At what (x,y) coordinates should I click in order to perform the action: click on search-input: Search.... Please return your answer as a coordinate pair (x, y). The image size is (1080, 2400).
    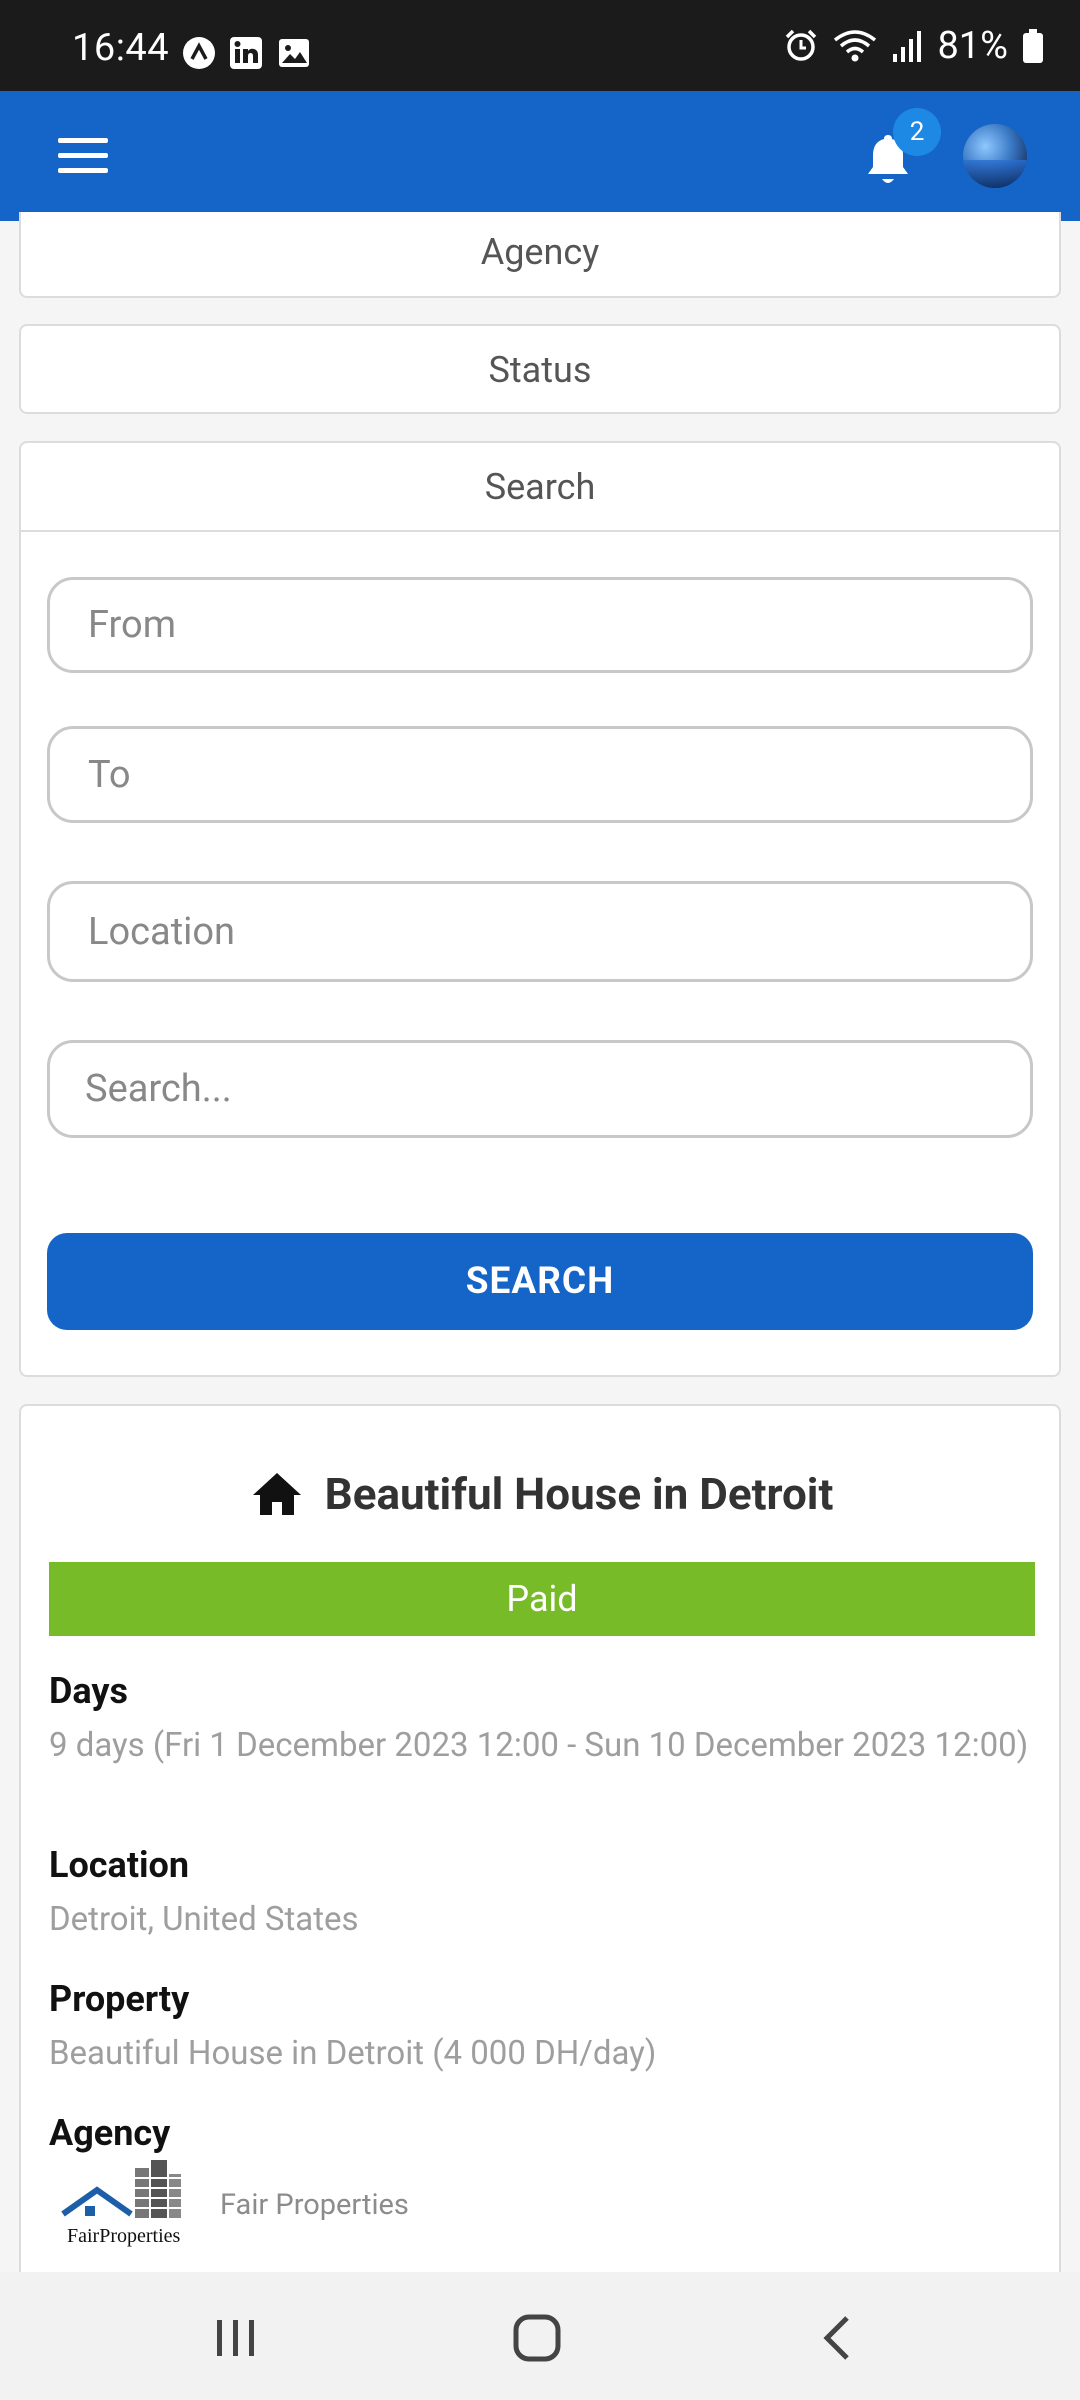
    Looking at the image, I should click on (540, 1089).